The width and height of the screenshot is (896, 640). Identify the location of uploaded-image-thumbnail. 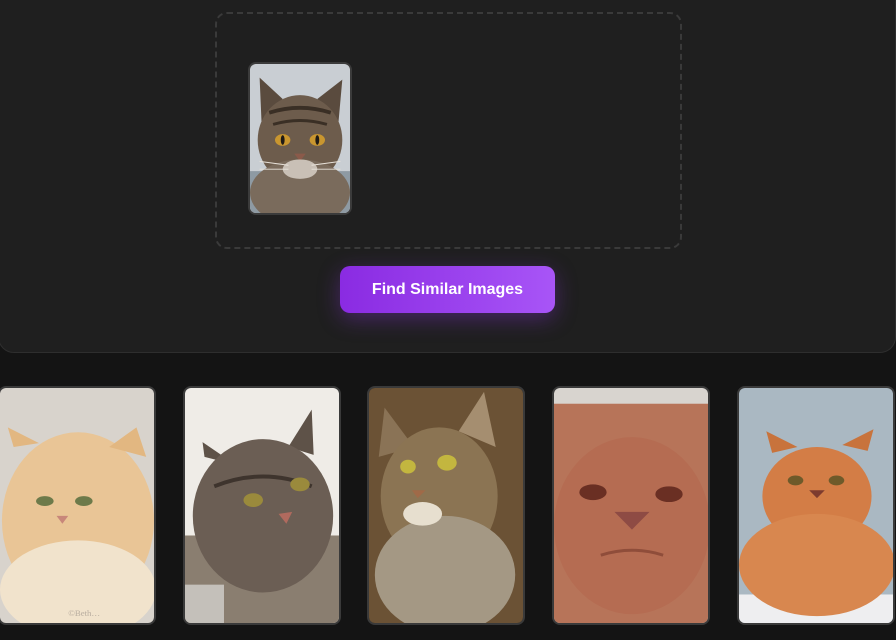
(300, 138).